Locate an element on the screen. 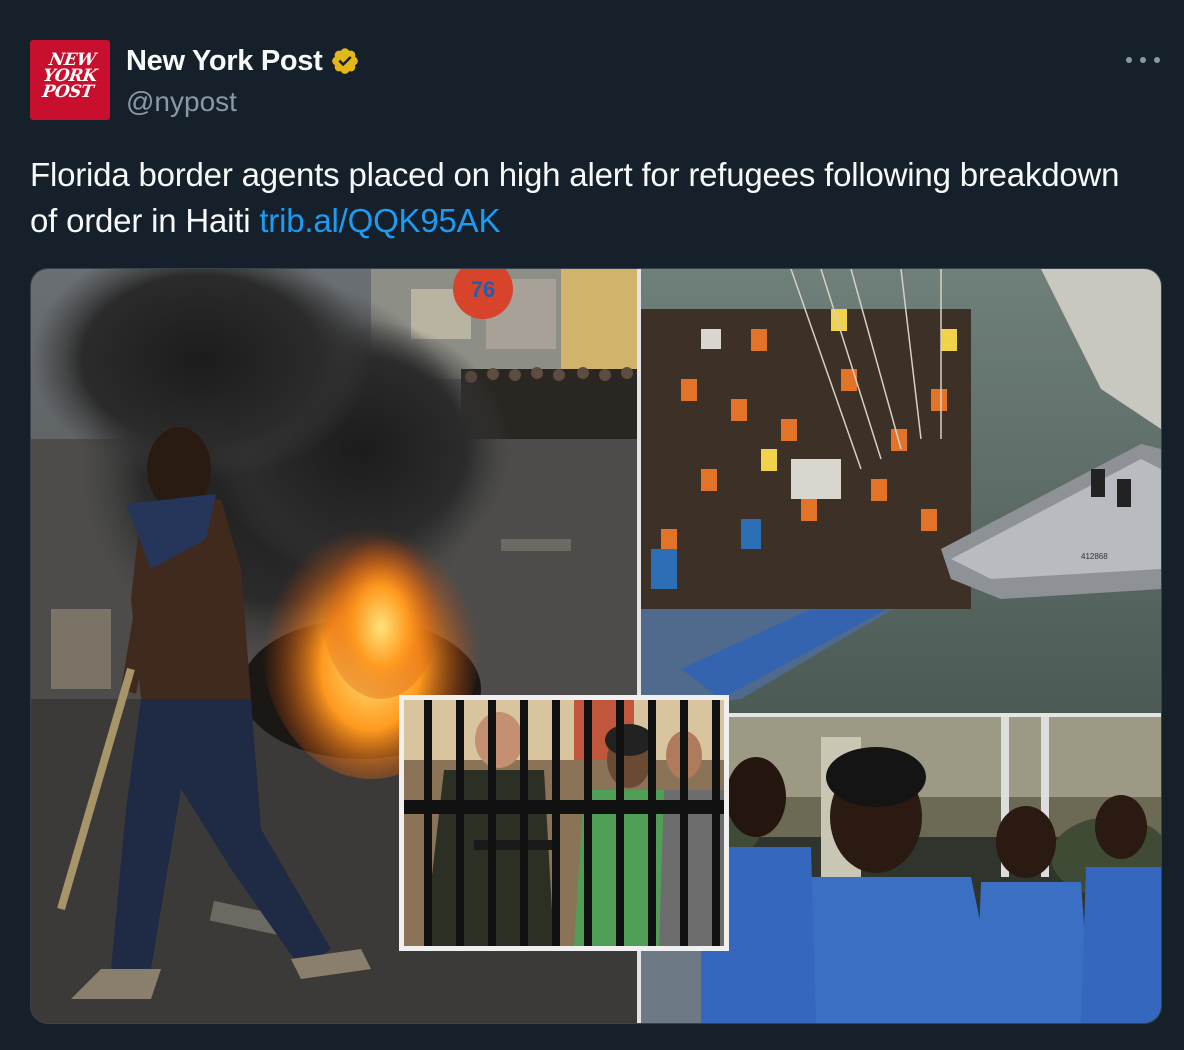  nypost-avatar: NEW YORK POST is located at coordinates (70, 80).